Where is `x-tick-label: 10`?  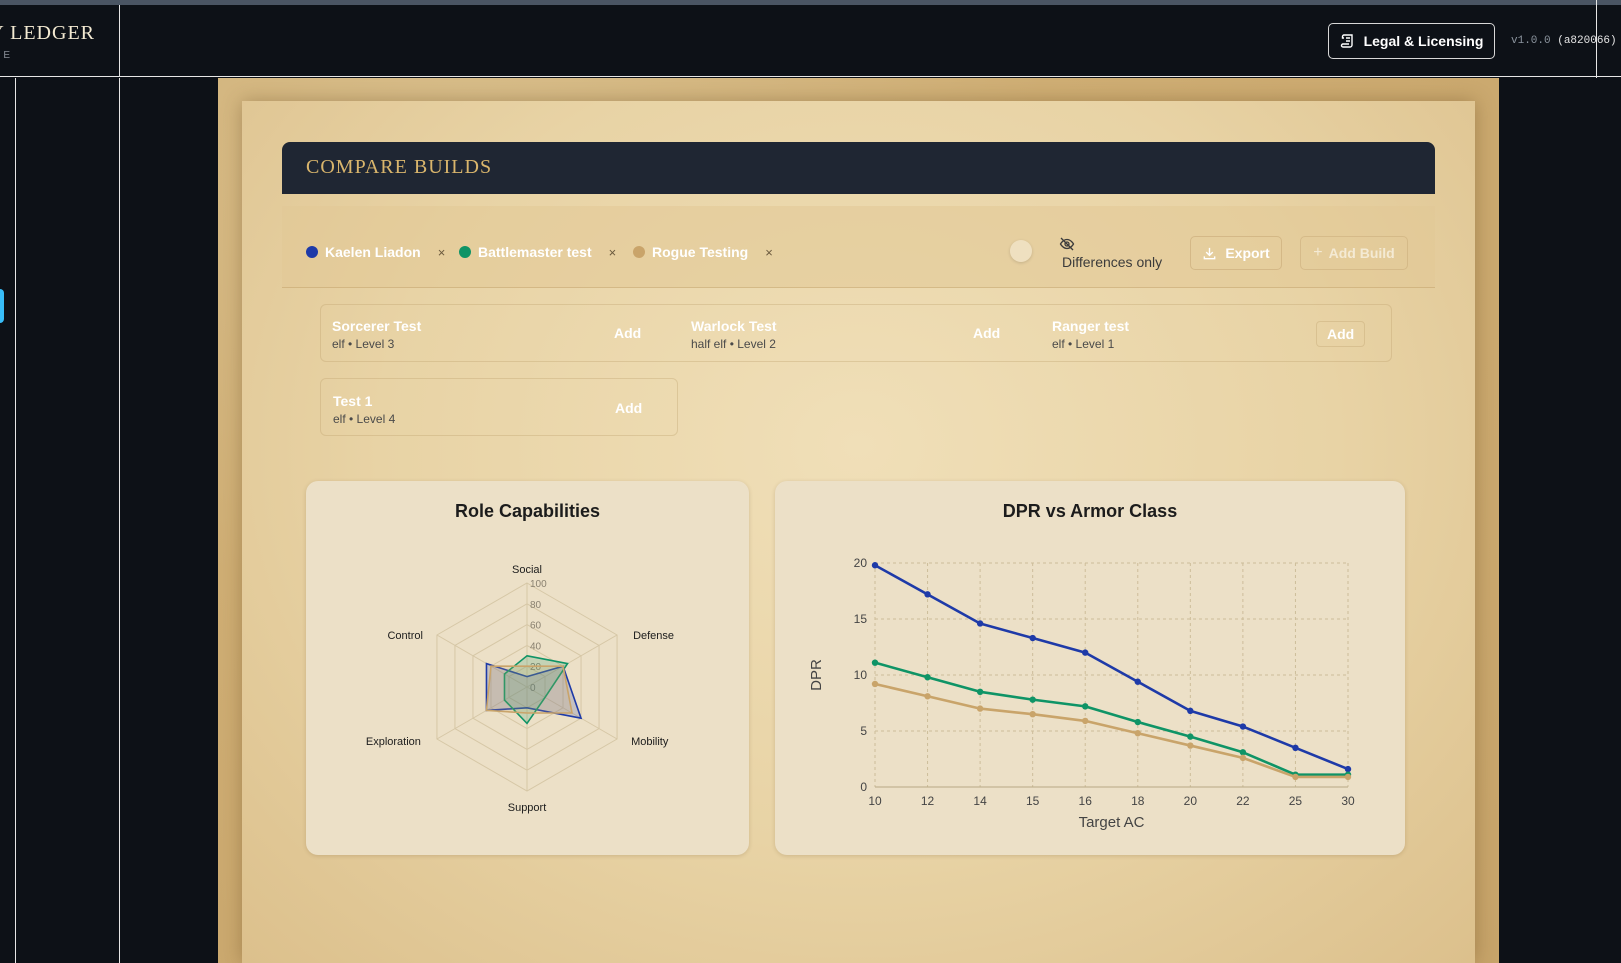 x-tick-label: 10 is located at coordinates (875, 801).